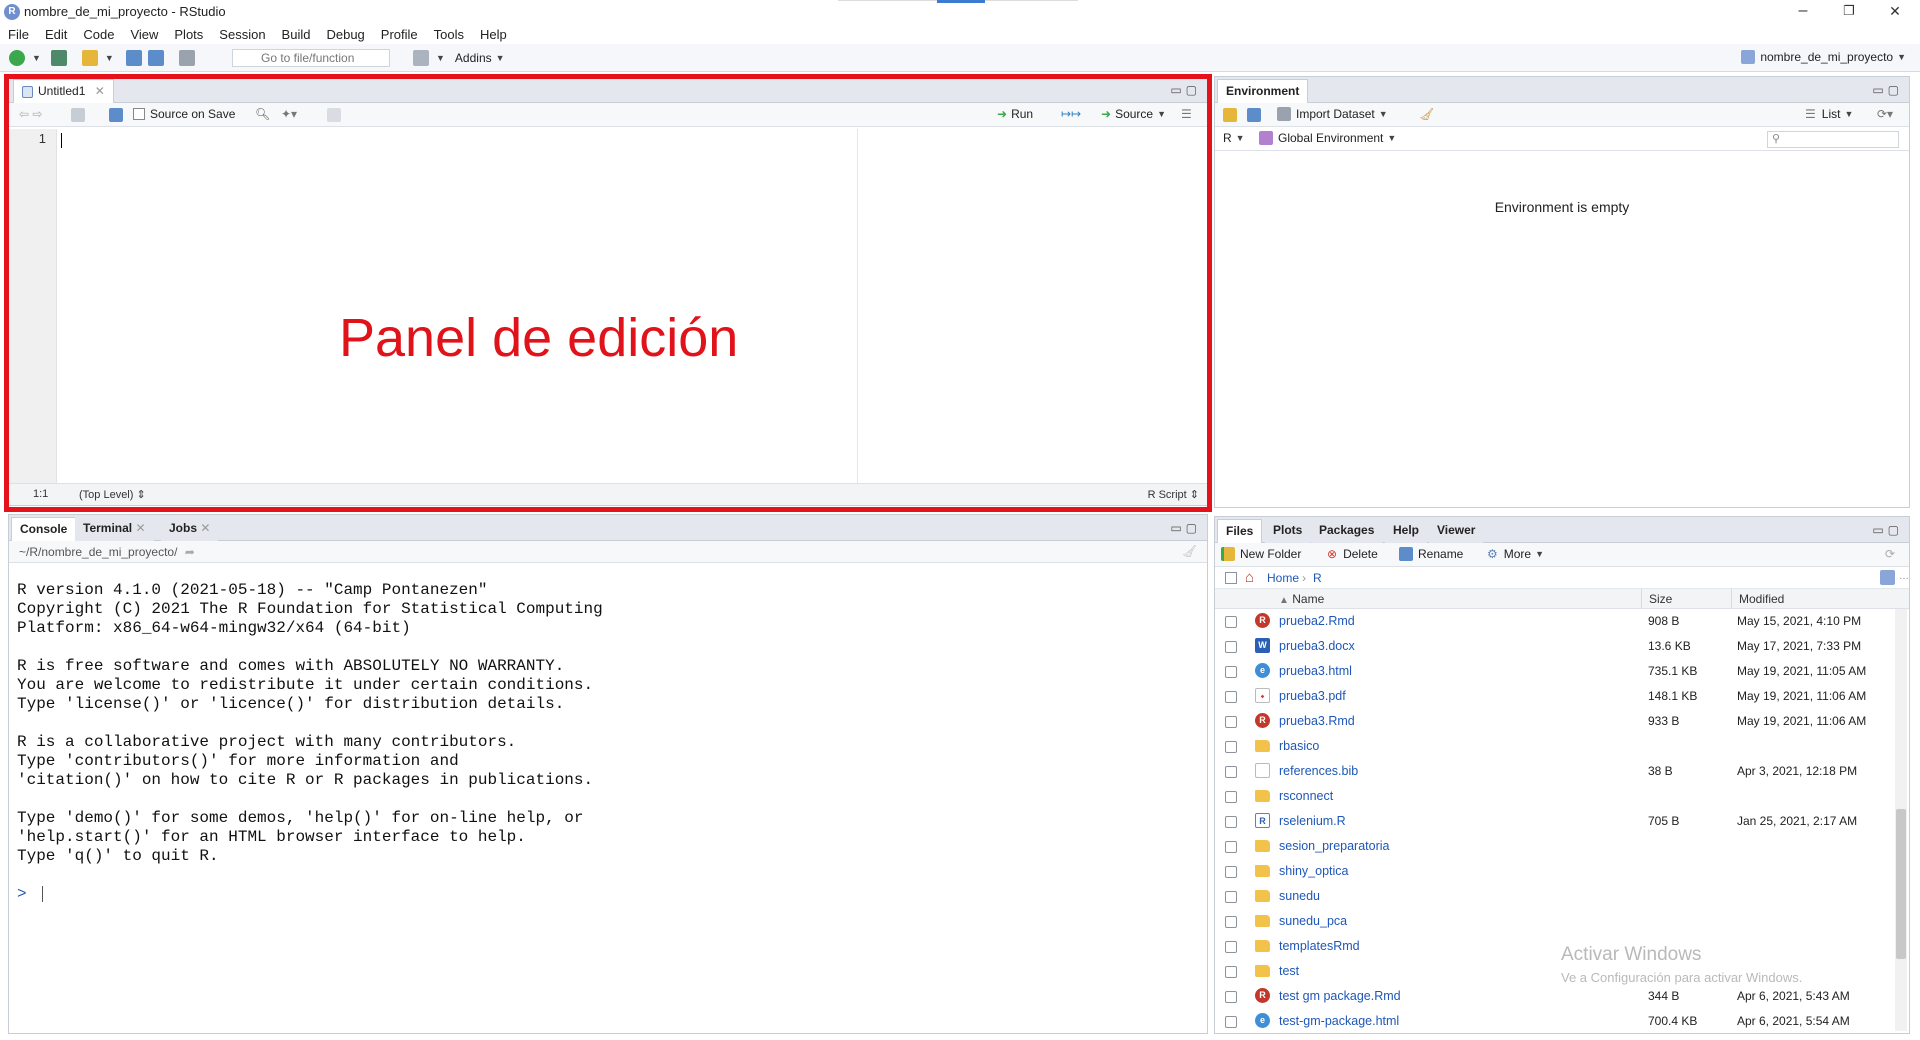  Describe the element at coordinates (242, 34) in the screenshot. I see `menu-session: Session` at that location.